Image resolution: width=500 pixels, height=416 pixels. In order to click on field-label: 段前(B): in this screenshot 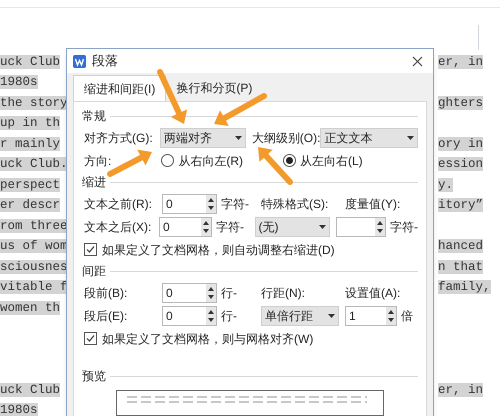, I will do `click(106, 293)`.